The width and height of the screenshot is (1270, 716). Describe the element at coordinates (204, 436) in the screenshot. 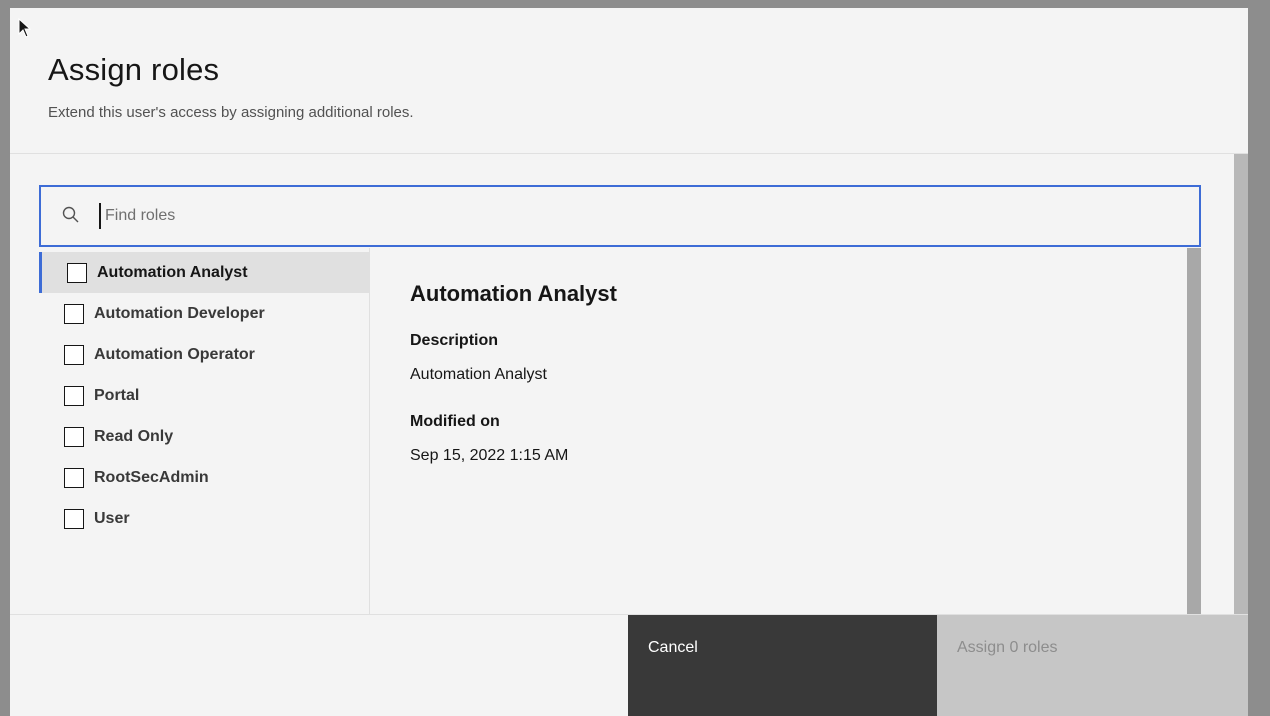

I see `role-item-read-only: Read Only` at that location.